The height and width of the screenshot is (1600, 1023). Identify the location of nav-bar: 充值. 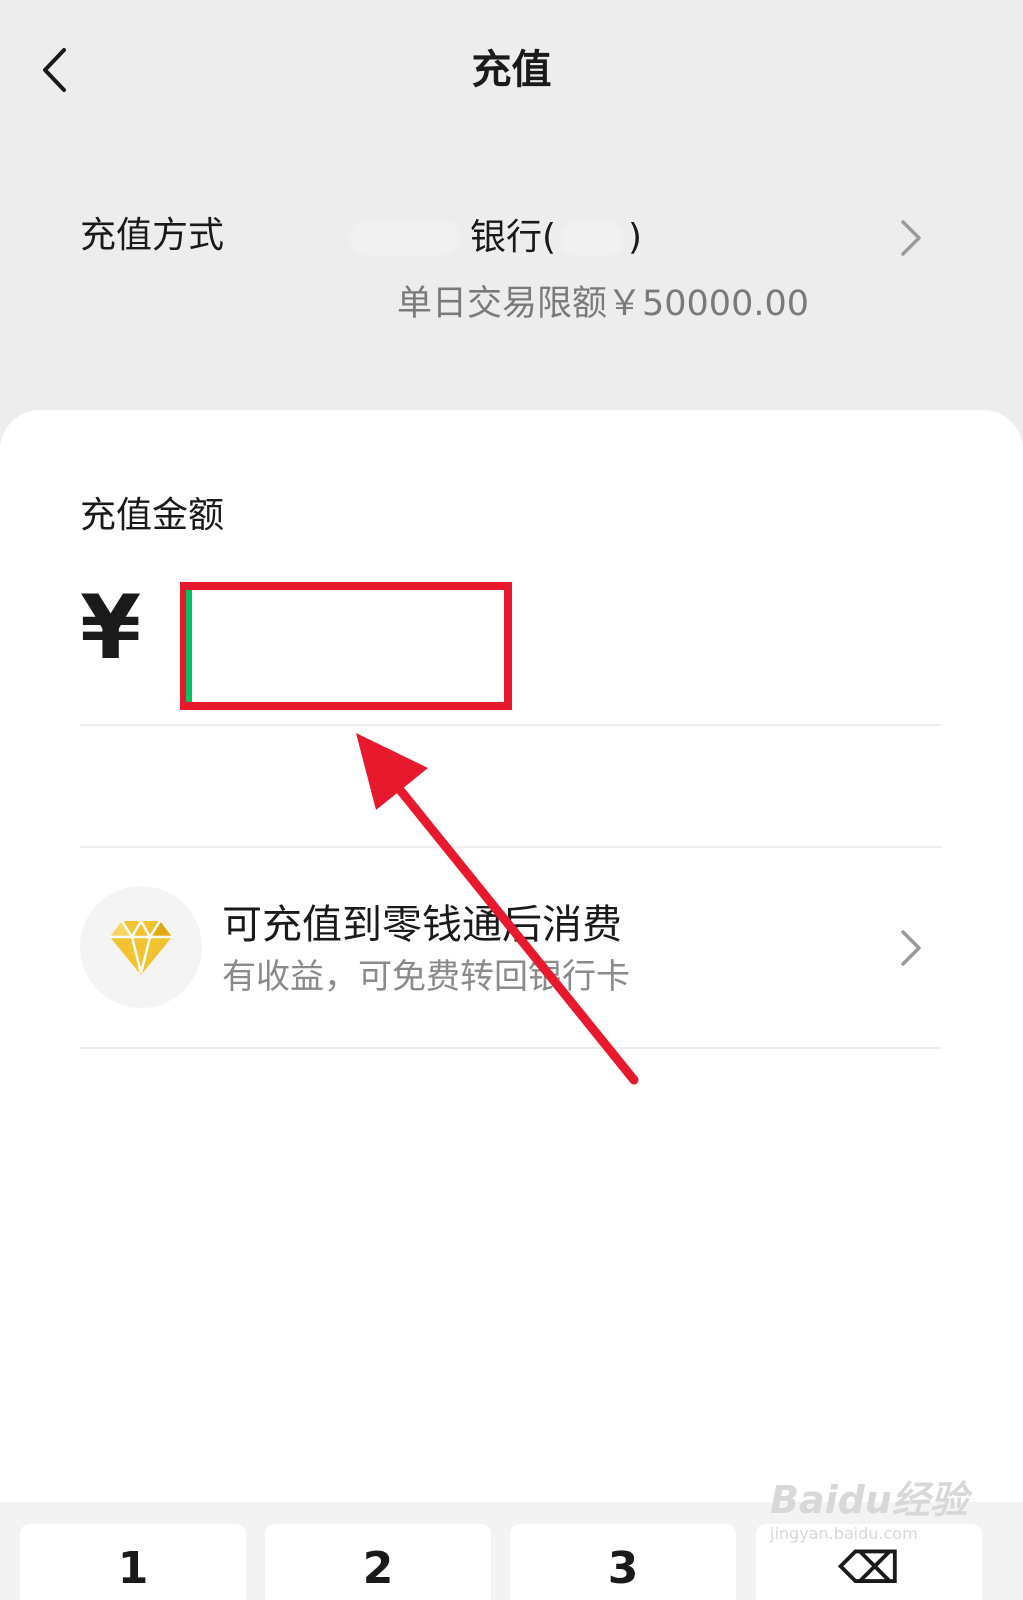
(511, 70).